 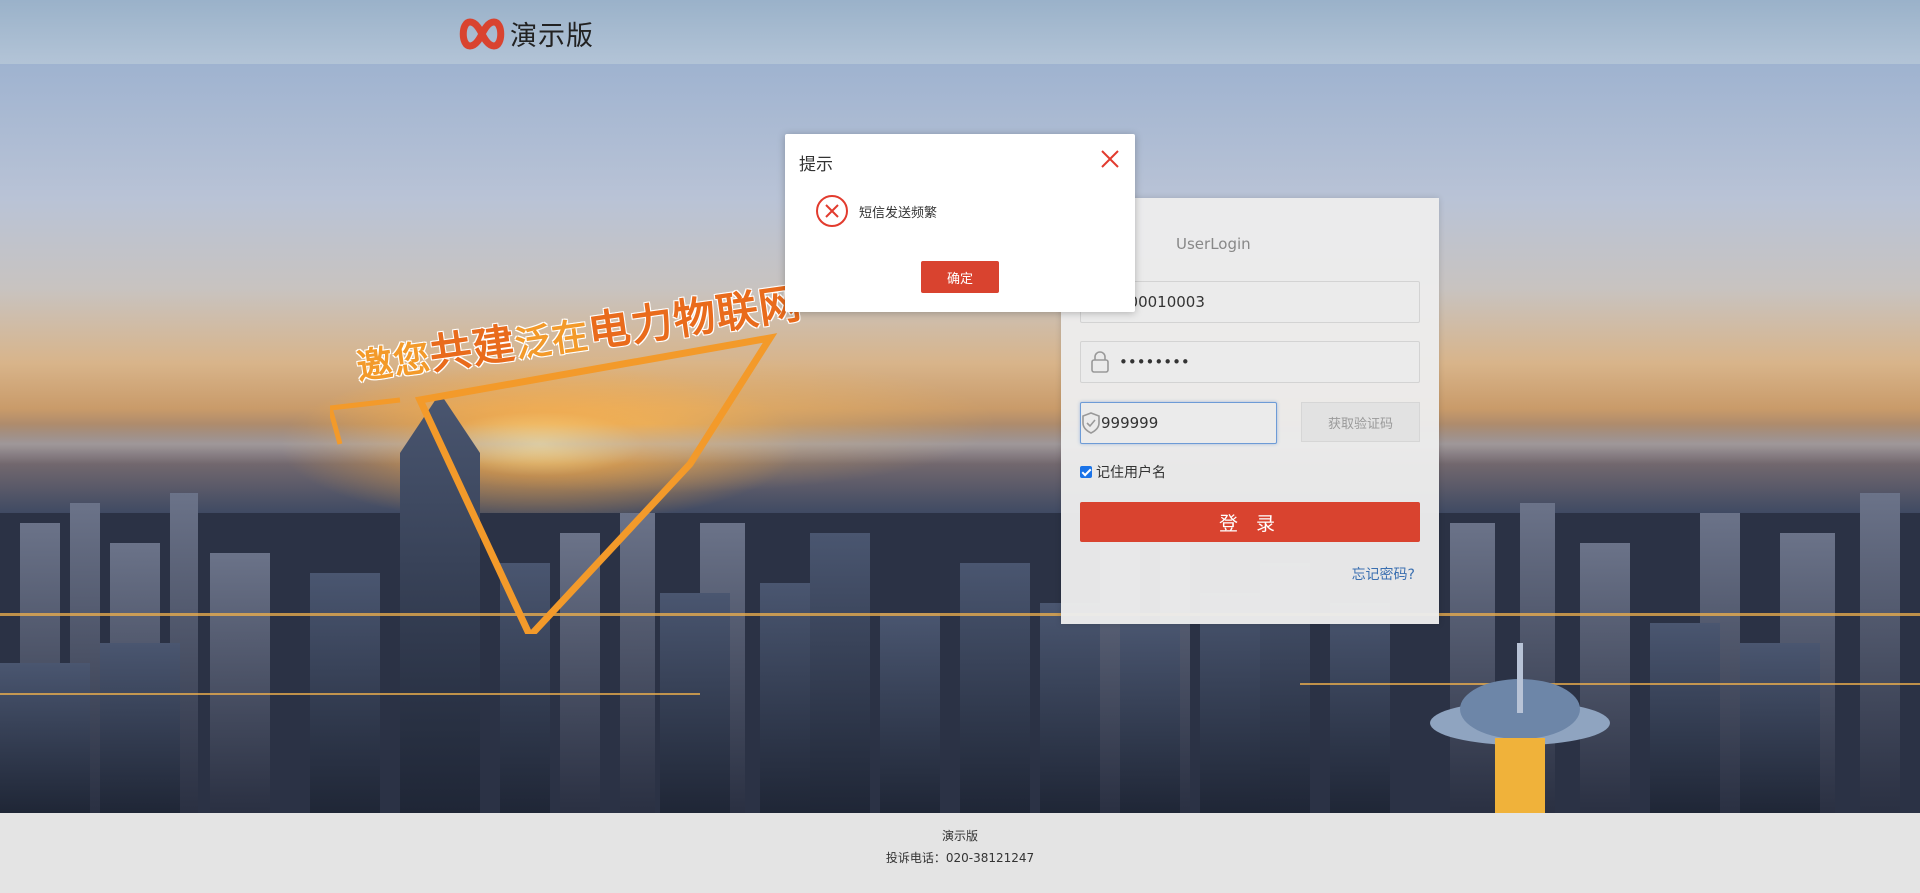 What do you see at coordinates (960, 858) in the screenshot?
I see `footer-complaint-phone: 投诉电话：020-38121247` at bounding box center [960, 858].